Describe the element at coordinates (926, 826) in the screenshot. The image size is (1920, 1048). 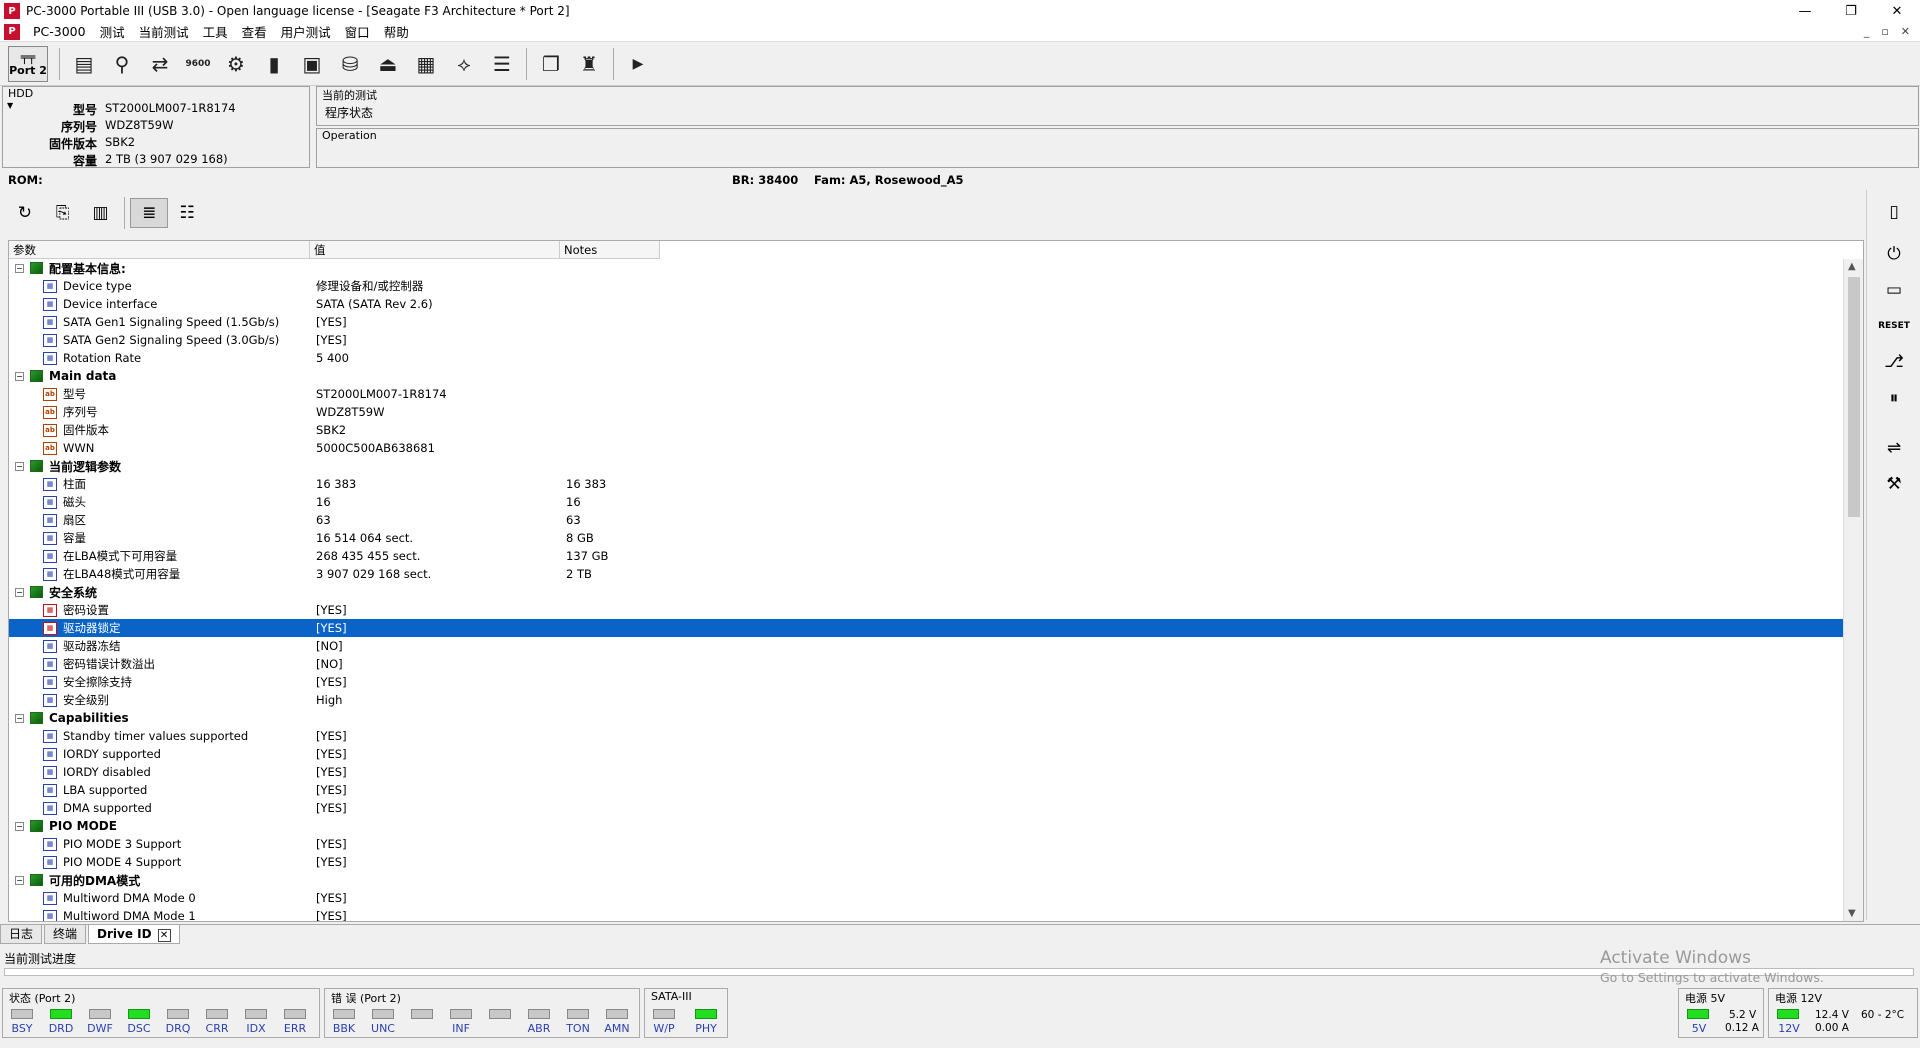
I see `table-group-row: − PIO MODE` at that location.